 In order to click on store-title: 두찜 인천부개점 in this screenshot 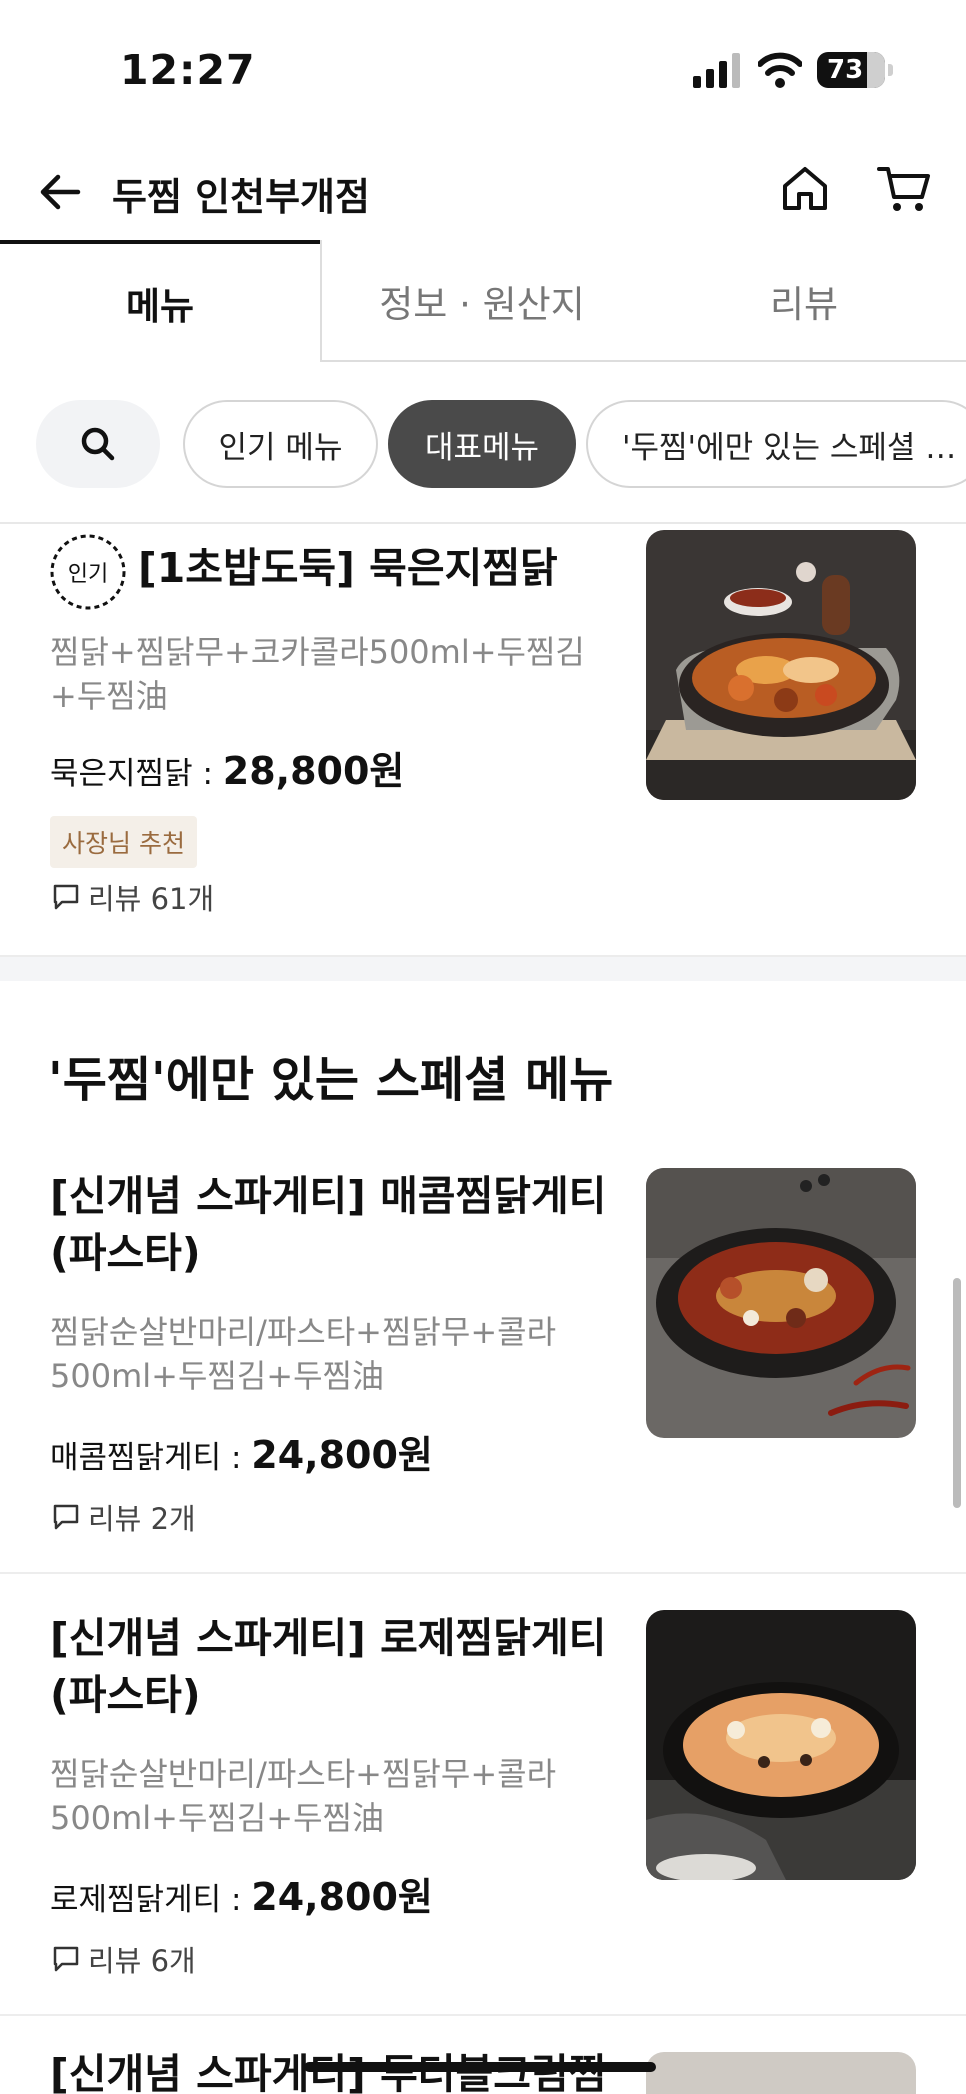, I will do `click(241, 197)`.